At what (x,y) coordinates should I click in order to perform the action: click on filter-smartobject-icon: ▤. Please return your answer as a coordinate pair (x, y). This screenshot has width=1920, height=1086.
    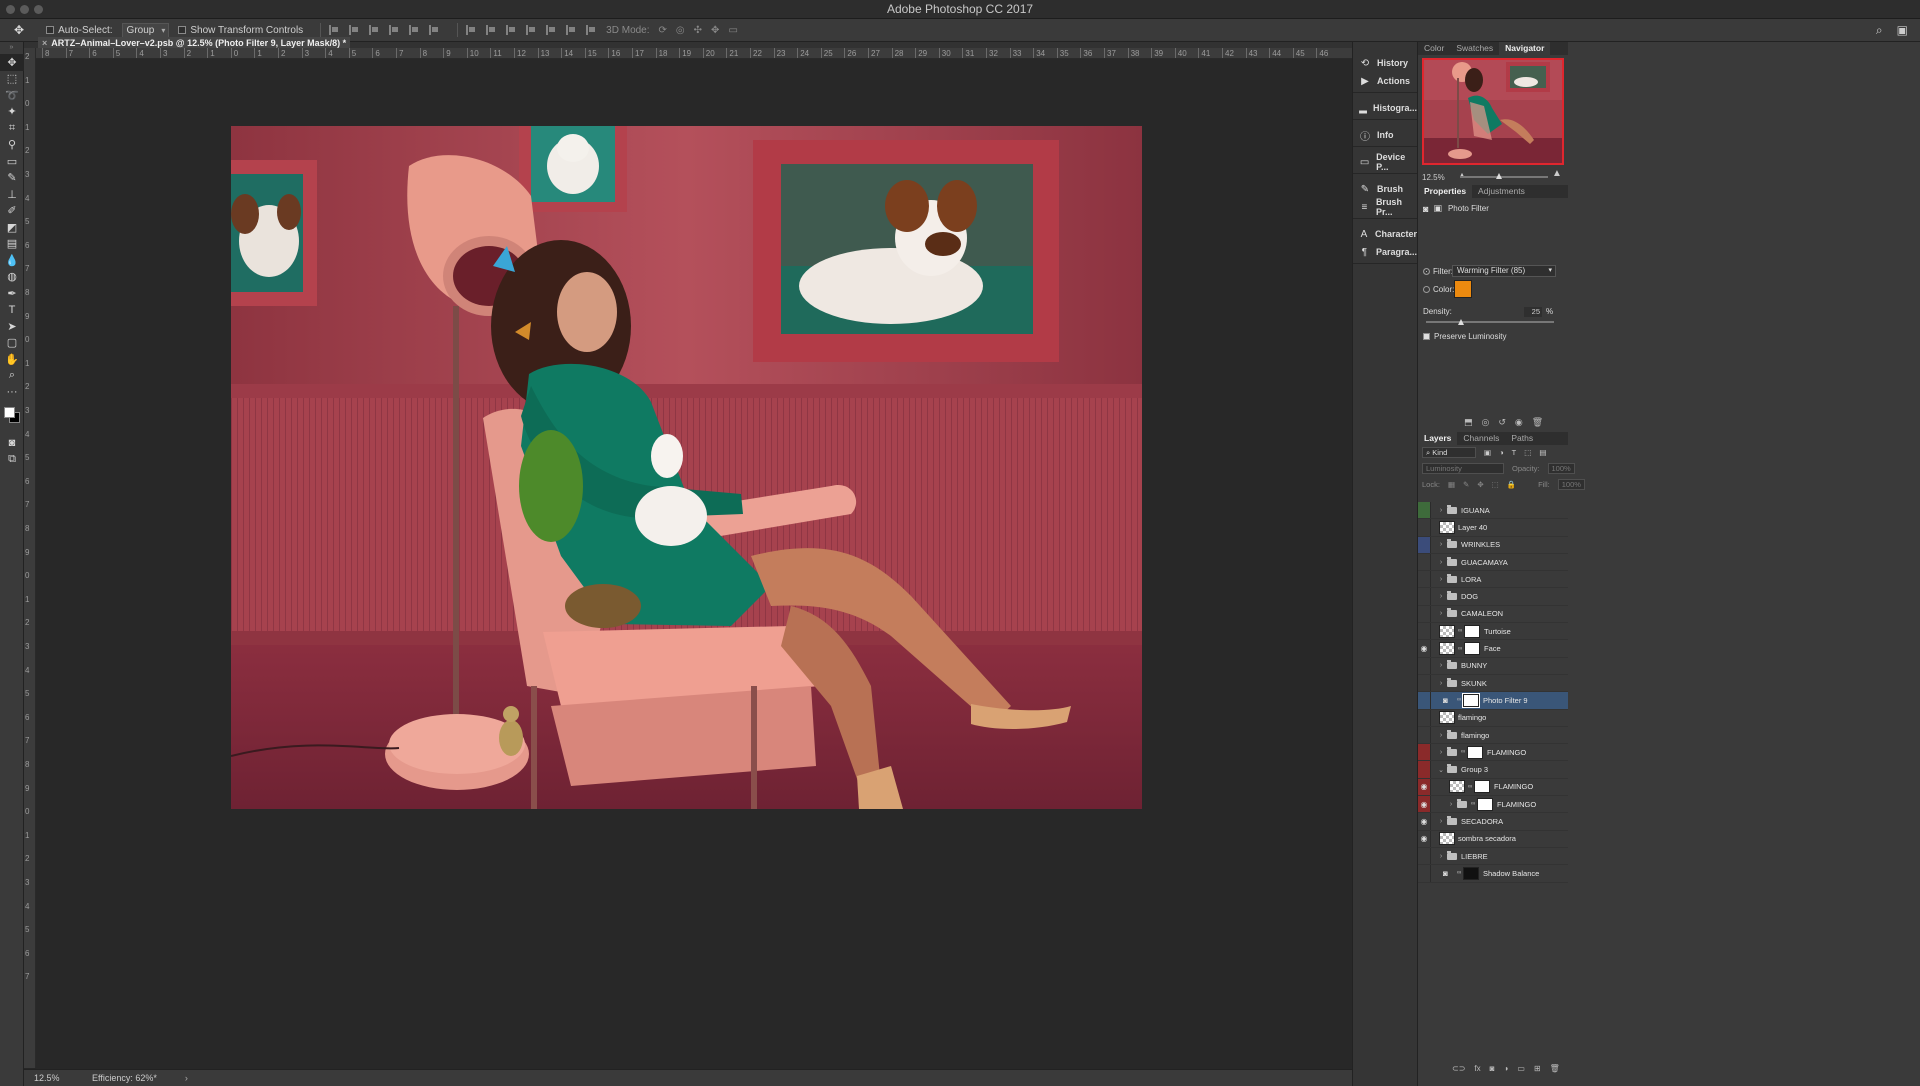
    Looking at the image, I should click on (1542, 452).